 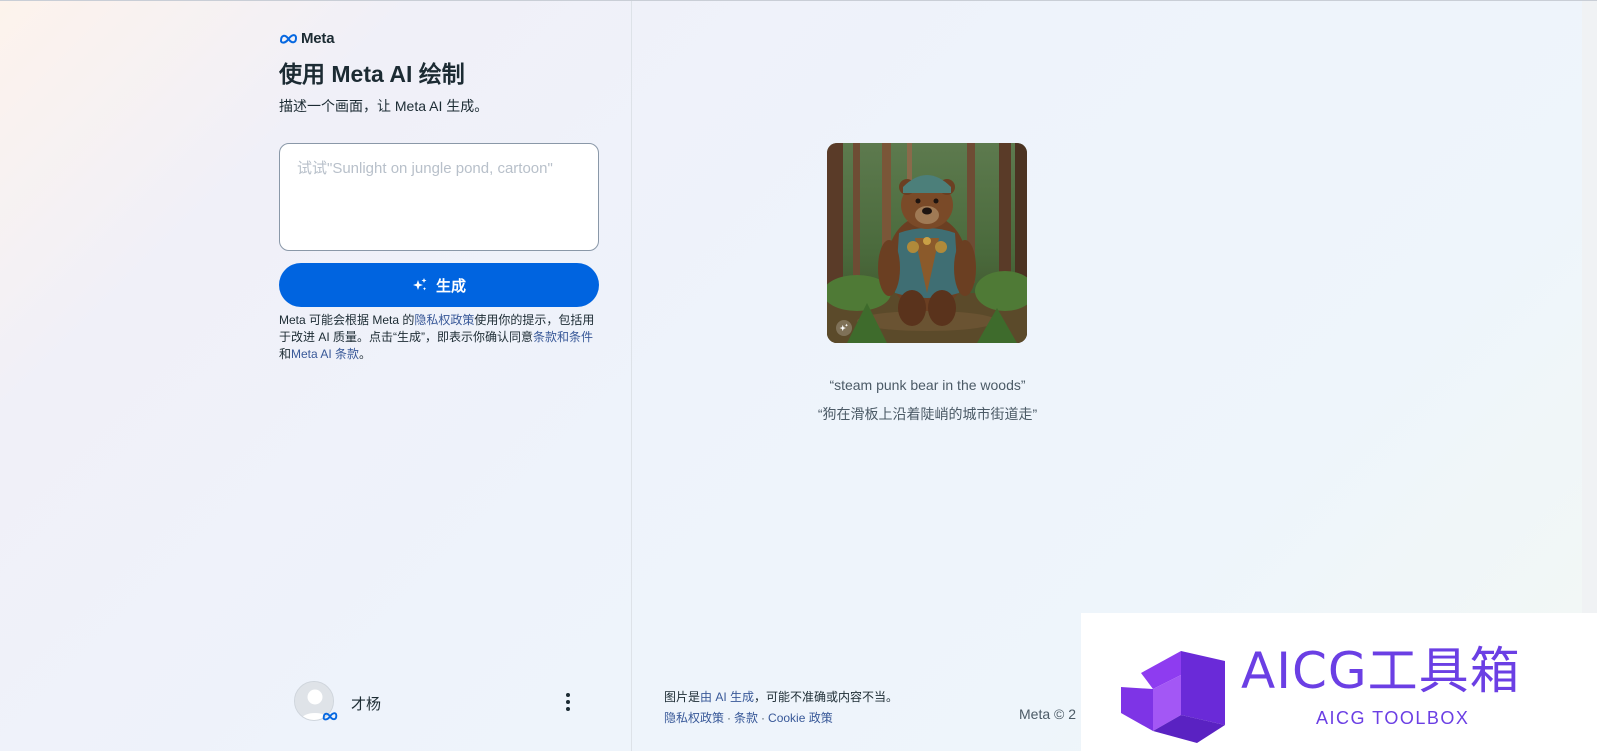 What do you see at coordinates (1589, 307) in the screenshot?
I see `scrollbar` at bounding box center [1589, 307].